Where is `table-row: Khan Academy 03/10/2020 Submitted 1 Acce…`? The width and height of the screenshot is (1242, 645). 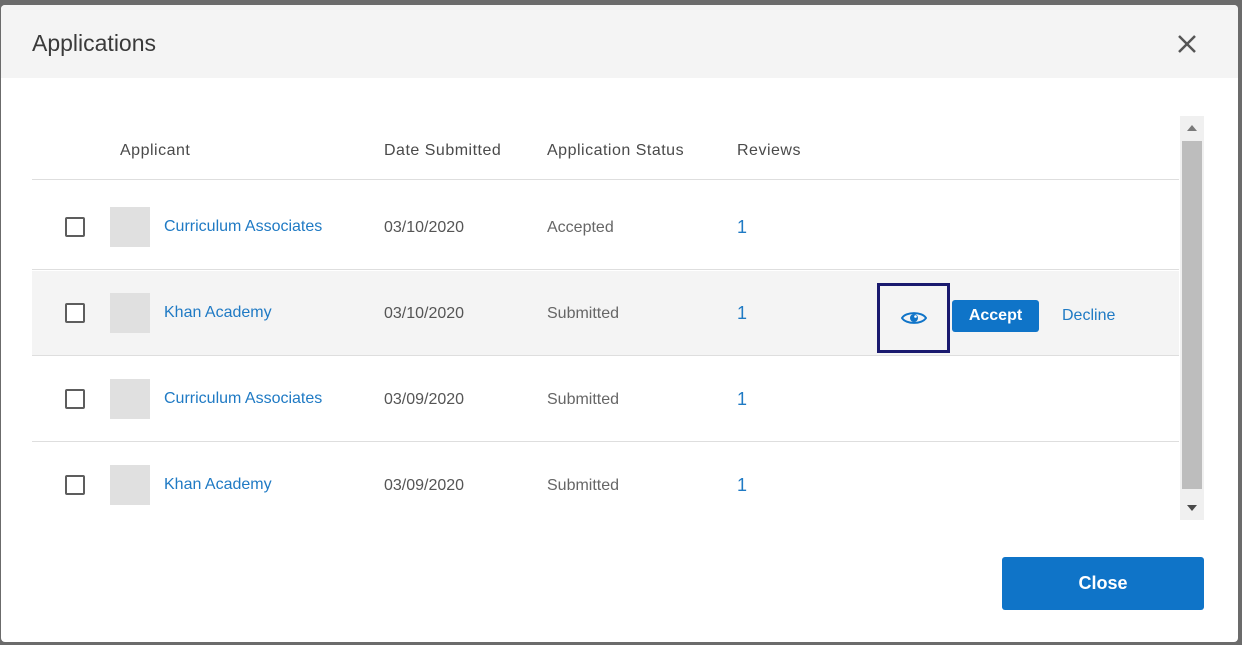 table-row: Khan Academy 03/10/2020 Submitted 1 Acce… is located at coordinates (605, 313).